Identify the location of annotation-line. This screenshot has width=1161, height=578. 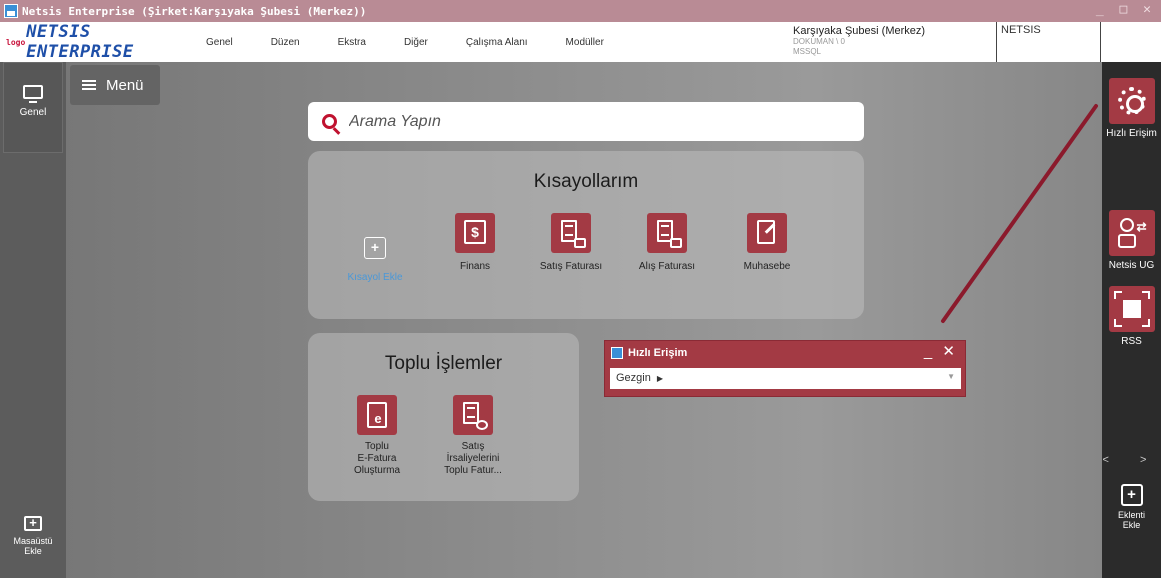
(1019, 213).